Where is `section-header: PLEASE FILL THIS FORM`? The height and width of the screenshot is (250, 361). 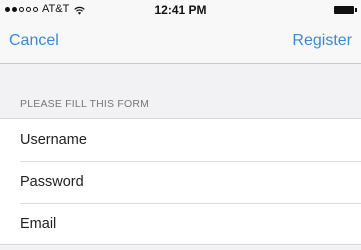
section-header: PLEASE FILL THIS FORM is located at coordinates (85, 104).